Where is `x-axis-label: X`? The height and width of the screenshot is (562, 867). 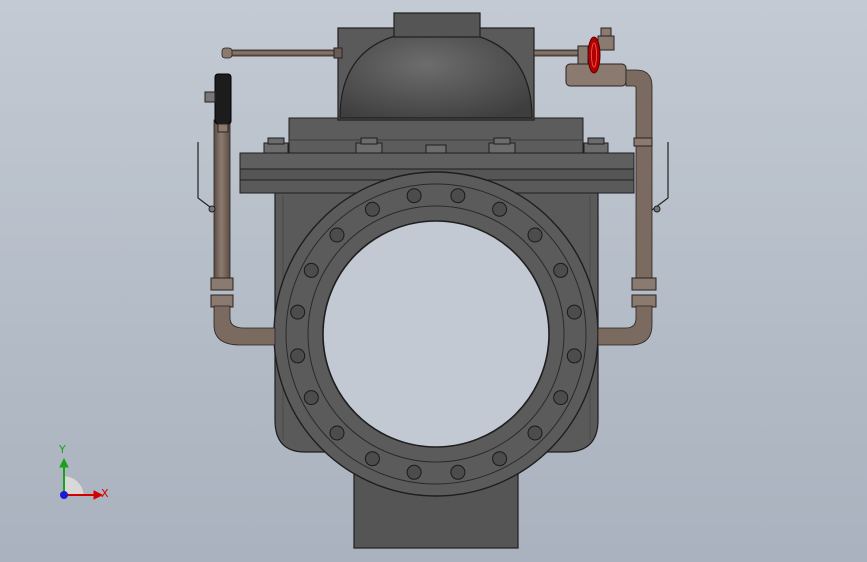 x-axis-label: X is located at coordinates (105, 493).